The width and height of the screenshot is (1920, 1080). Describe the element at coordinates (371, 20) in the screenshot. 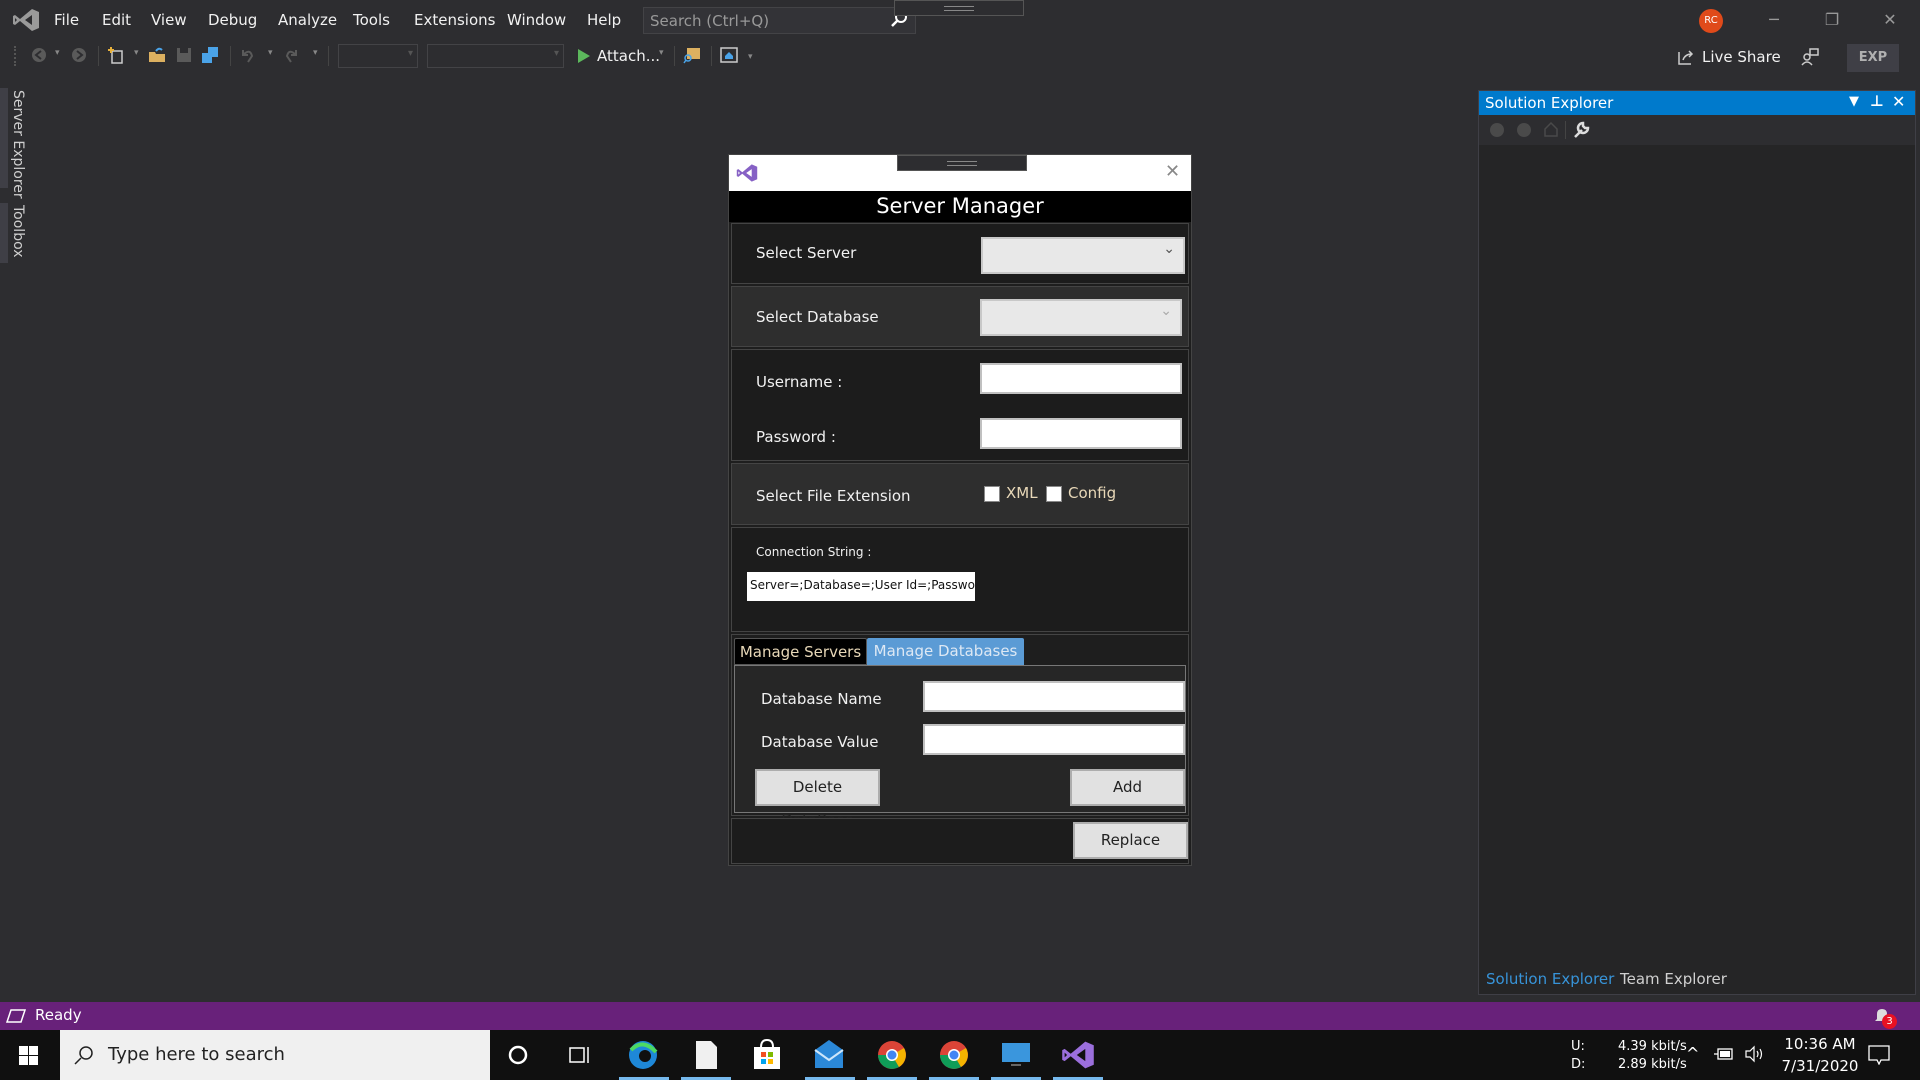

I see `menu-tools: Tools` at that location.